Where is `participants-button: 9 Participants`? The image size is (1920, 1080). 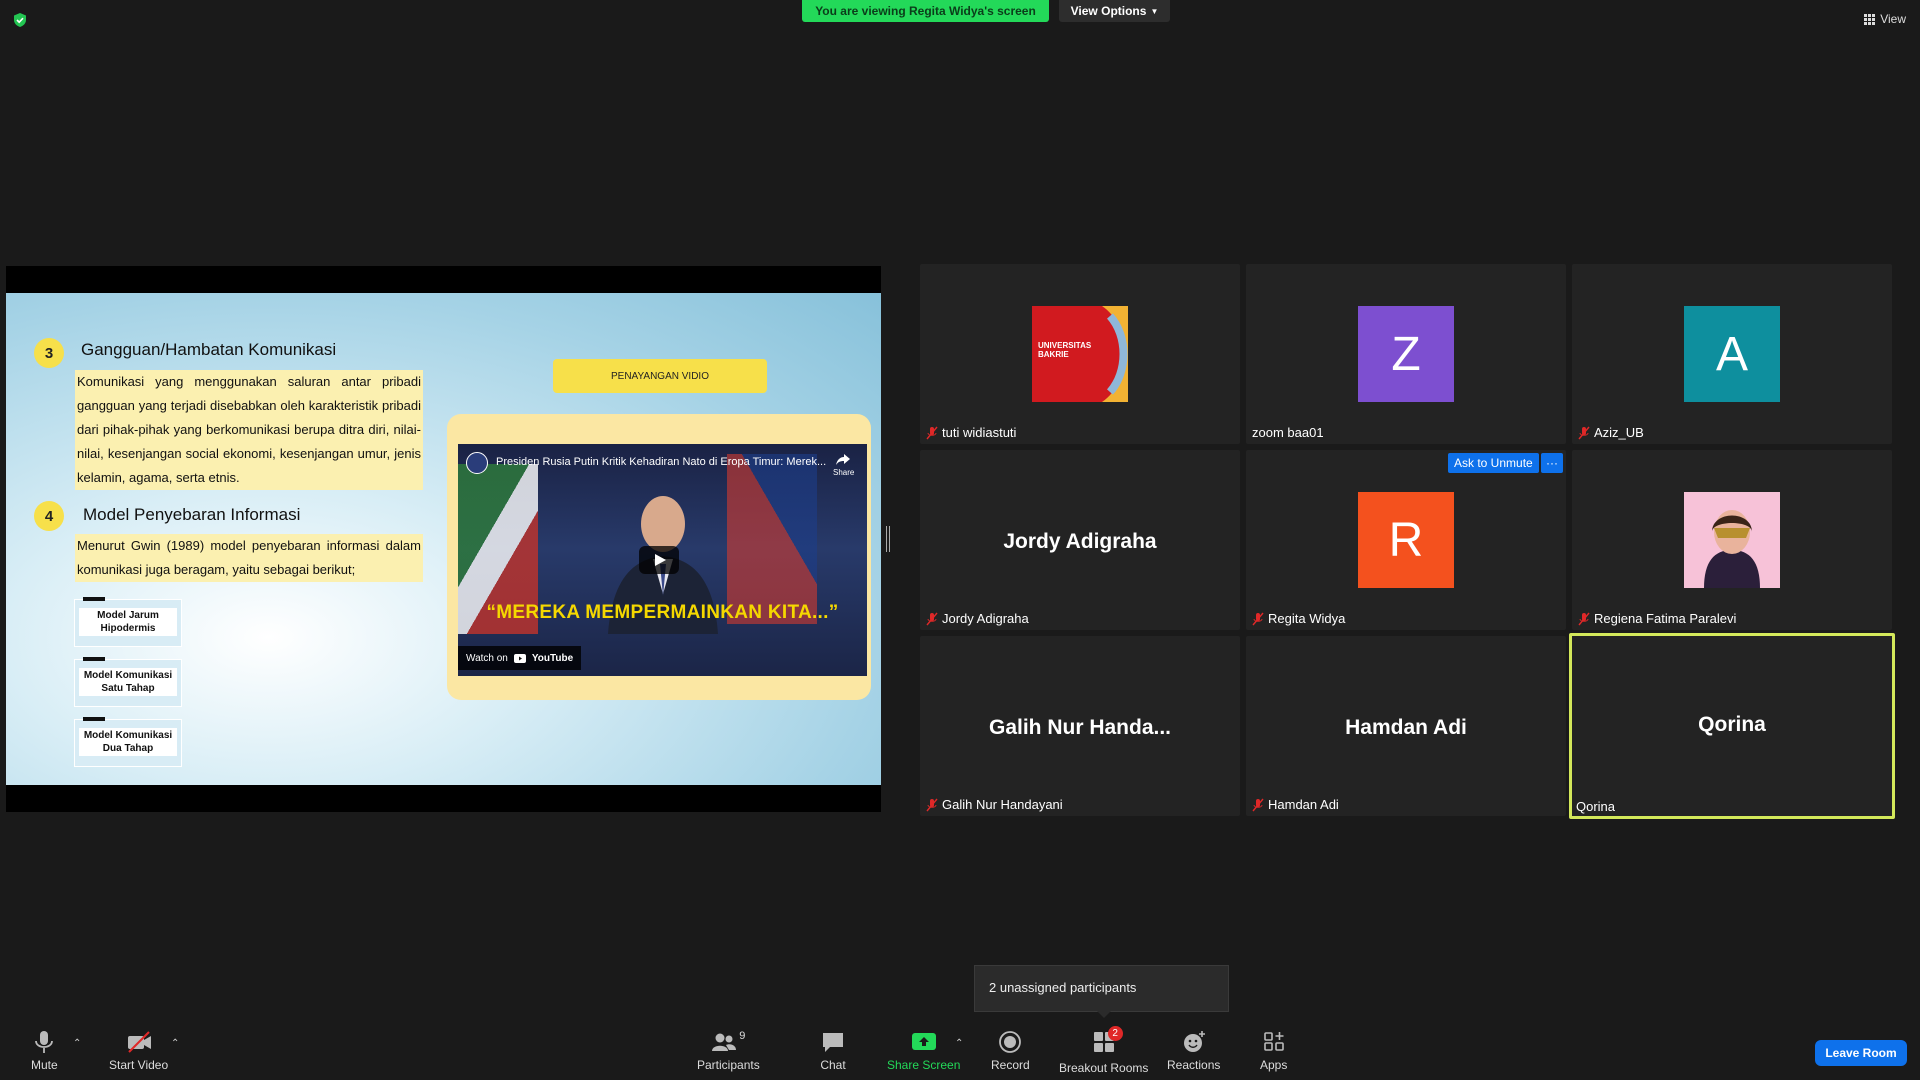
participants-button: 9 Participants is located at coordinates (728, 1051).